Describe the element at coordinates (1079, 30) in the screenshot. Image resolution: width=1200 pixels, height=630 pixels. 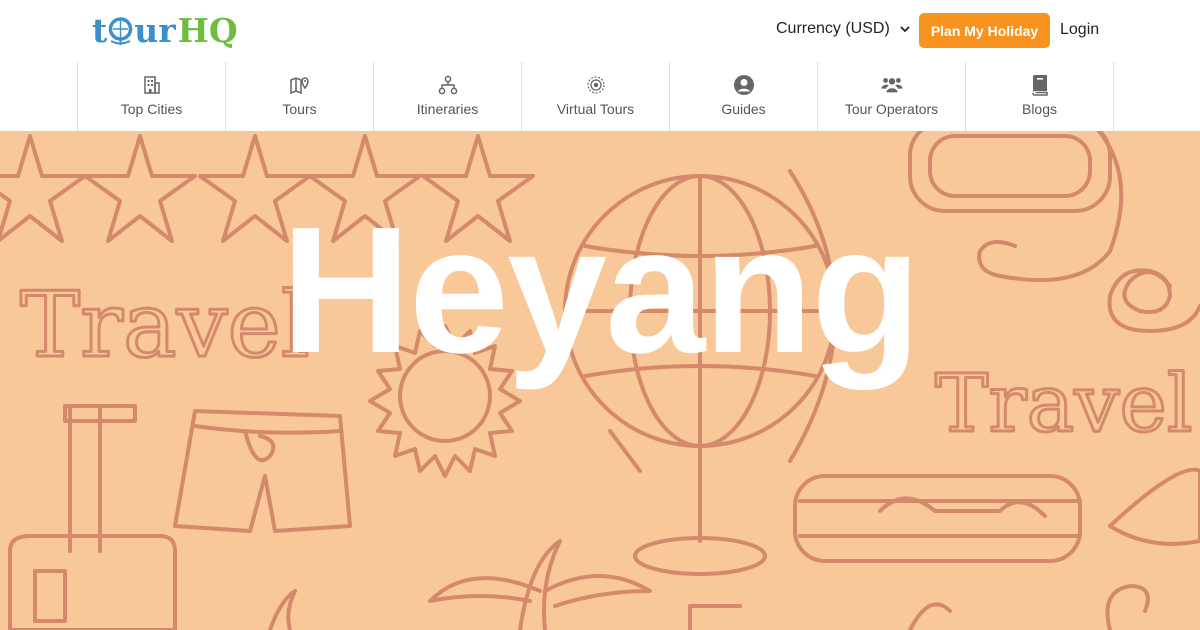
I see `login-link: Login` at that location.